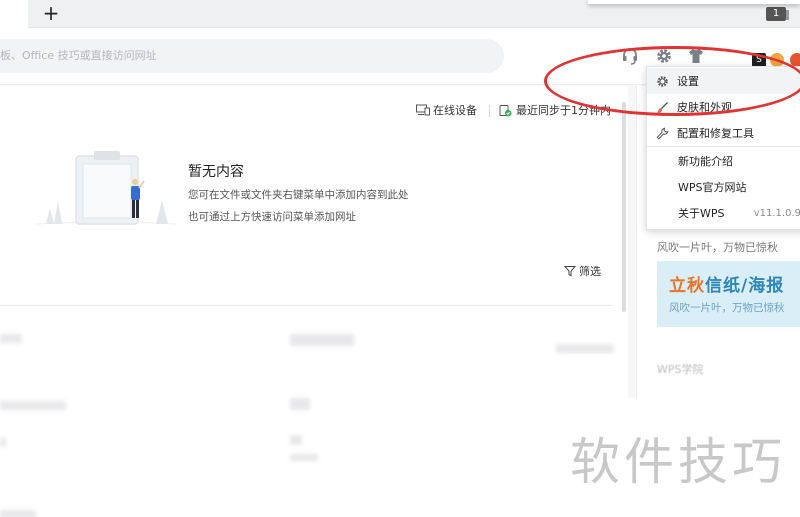 This screenshot has width=800, height=517. Describe the element at coordinates (715, 133) in the screenshot. I see `menu-item-label: 配置和修复工具` at that location.